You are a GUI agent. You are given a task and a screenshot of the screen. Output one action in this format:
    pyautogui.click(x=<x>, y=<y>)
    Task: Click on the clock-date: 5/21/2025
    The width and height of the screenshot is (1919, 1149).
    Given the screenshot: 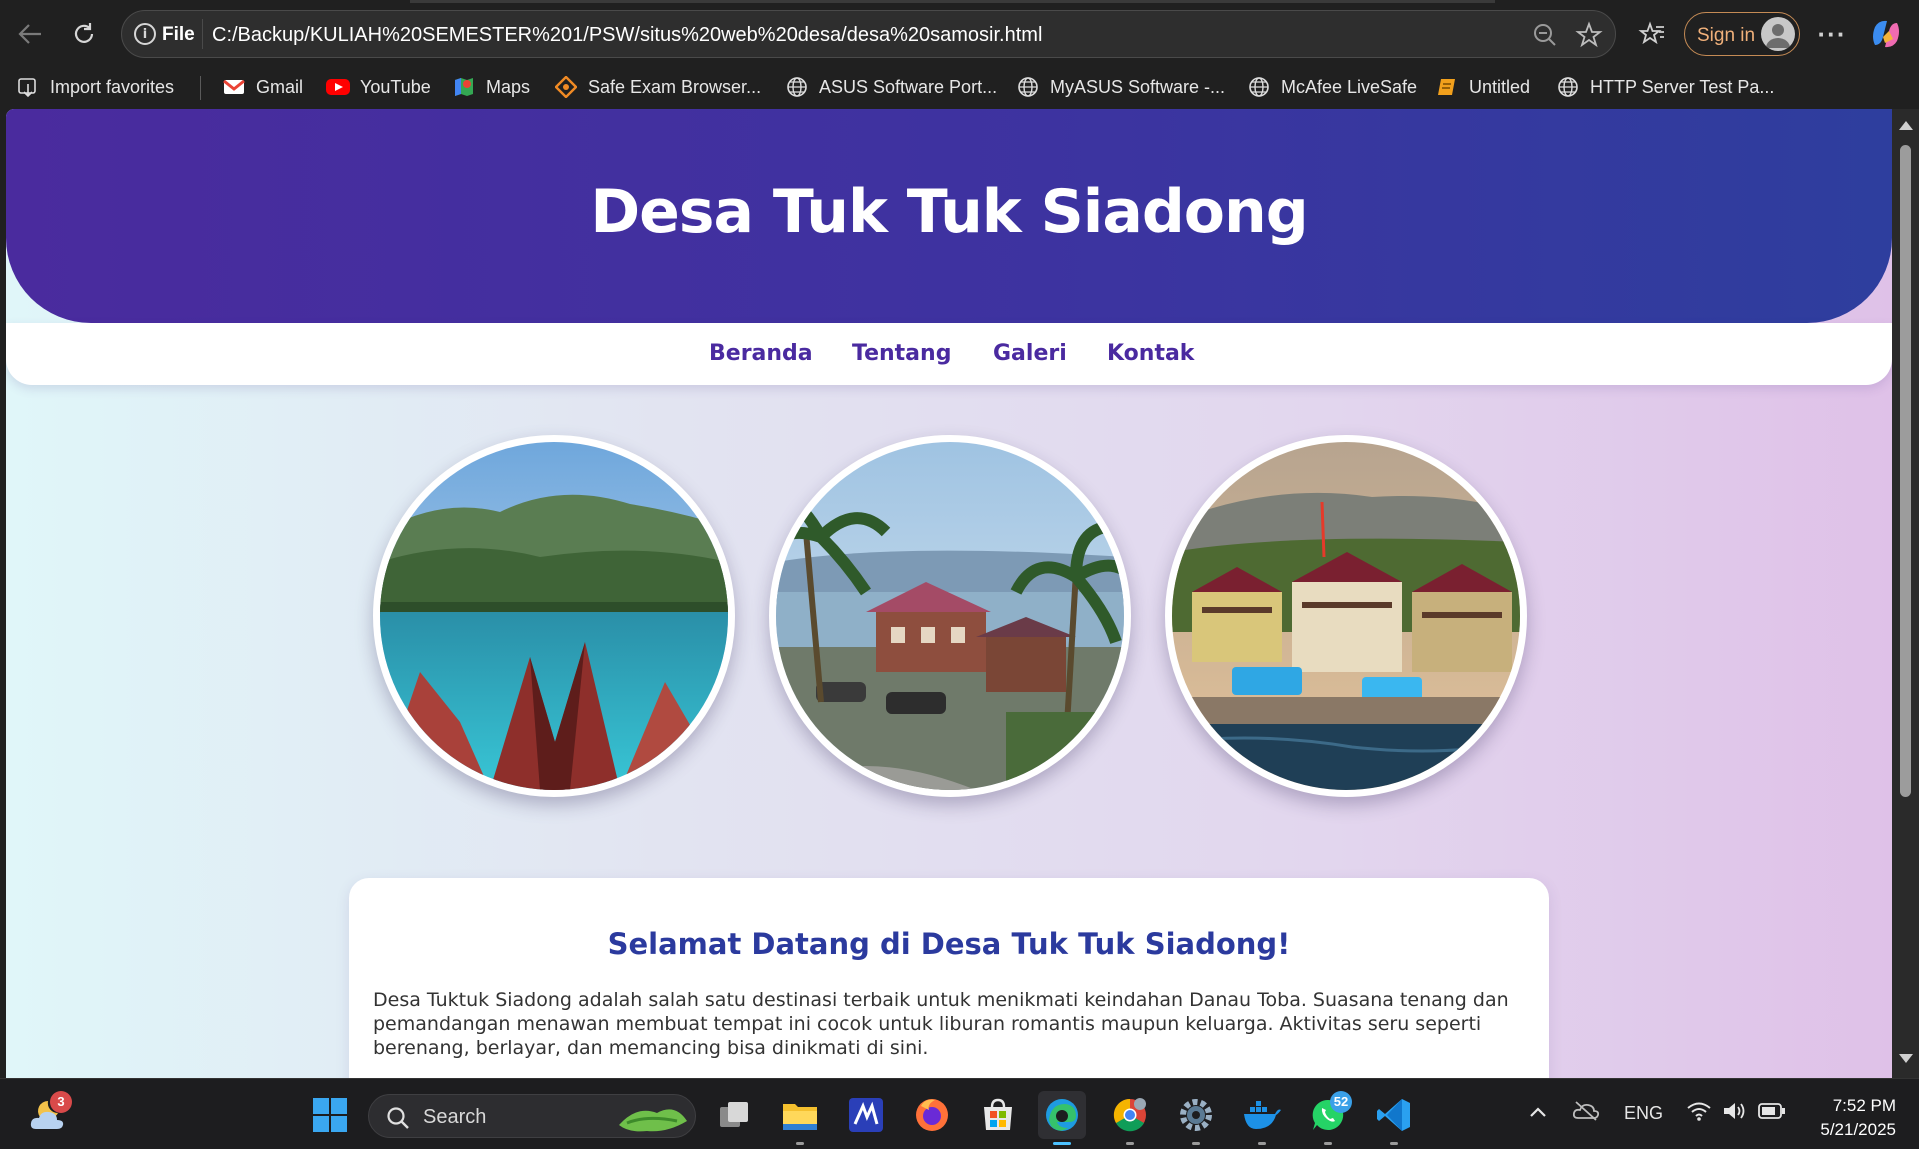 What is the action you would take?
    pyautogui.click(x=1850, y=1130)
    